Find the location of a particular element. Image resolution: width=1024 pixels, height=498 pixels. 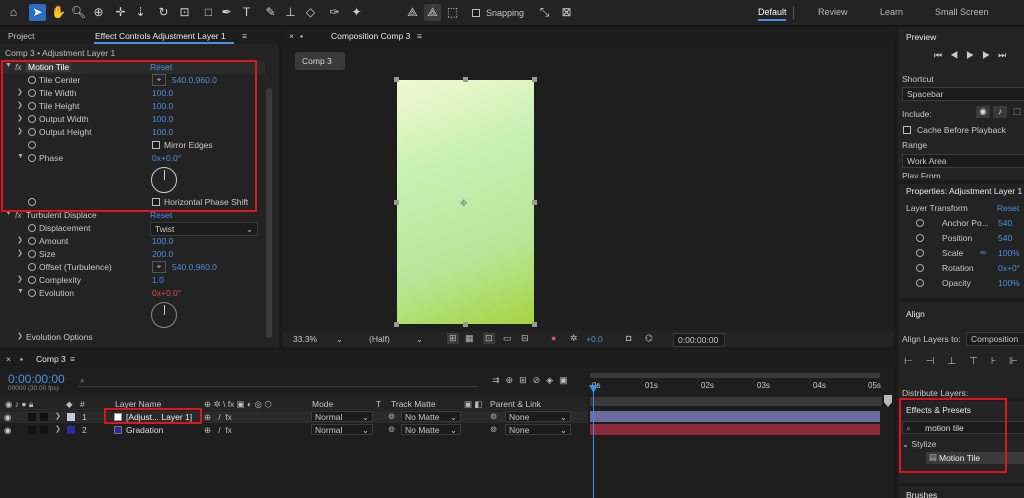

exposure-icon: ✲ is located at coordinates (574, 338).